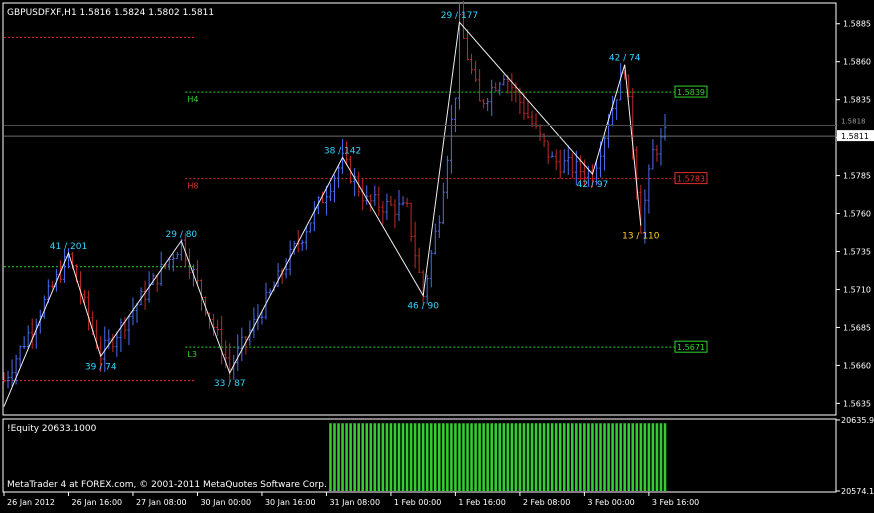 This screenshot has height=513, width=874. Describe the element at coordinates (691, 347) in the screenshot. I see `level-box-label-L3: 1.5671` at that location.